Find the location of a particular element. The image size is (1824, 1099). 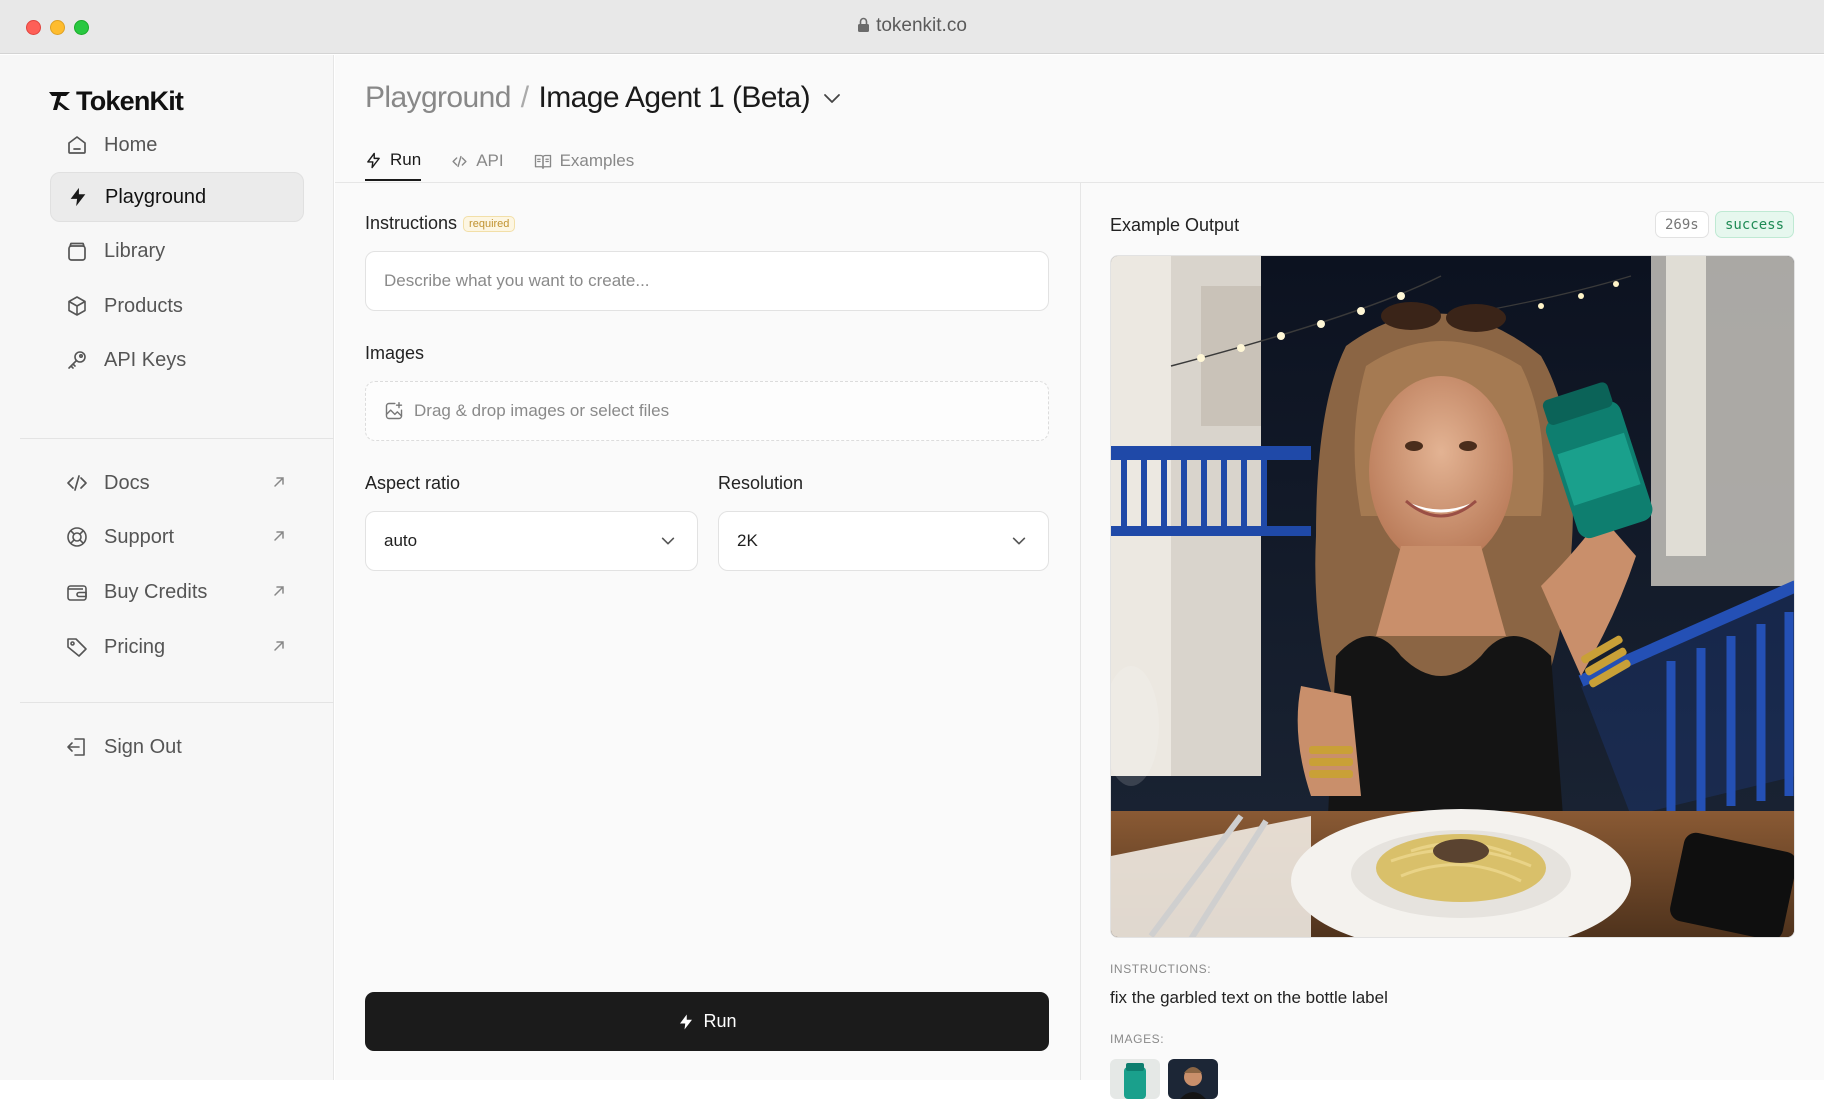

breadcrumb-parent: Playground is located at coordinates (438, 98).